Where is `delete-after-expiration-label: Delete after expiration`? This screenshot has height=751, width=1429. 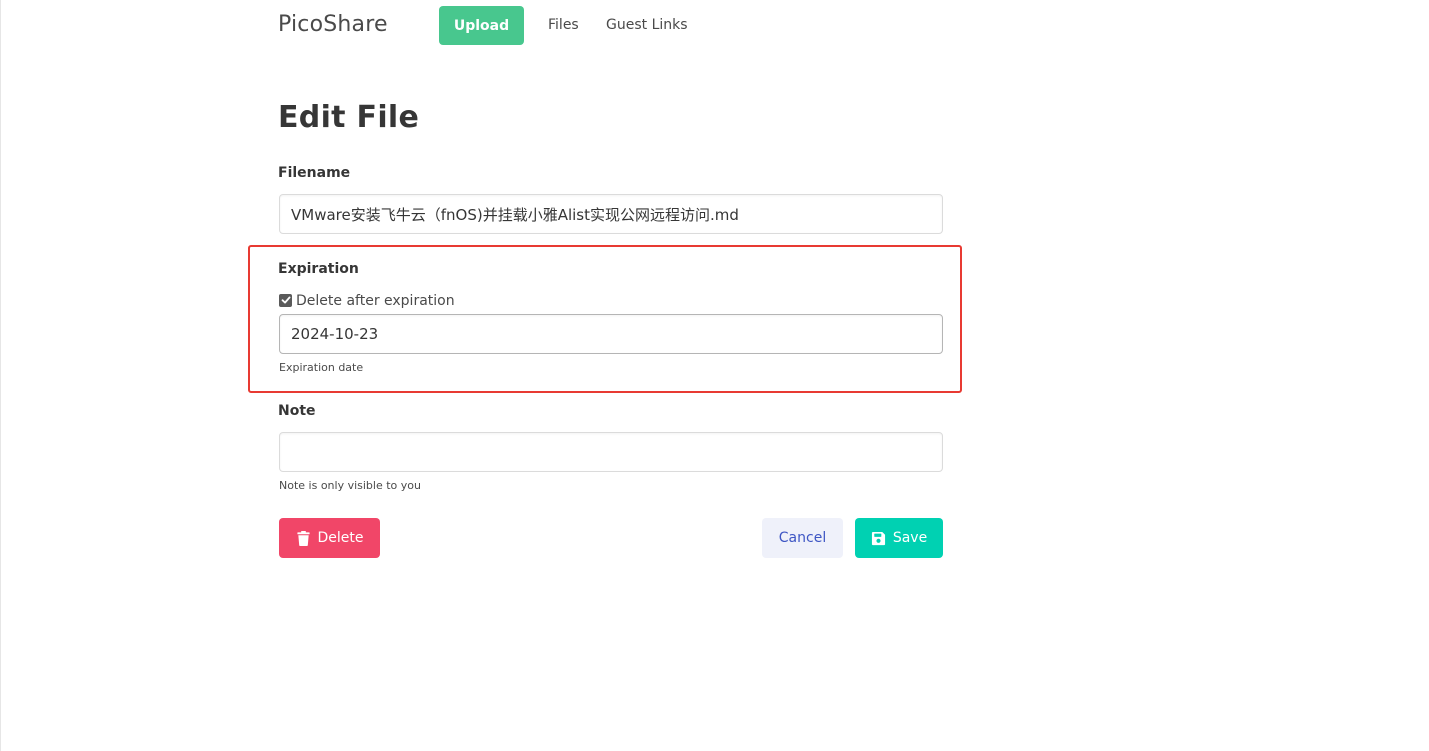 delete-after-expiration-label: Delete after expiration is located at coordinates (375, 301).